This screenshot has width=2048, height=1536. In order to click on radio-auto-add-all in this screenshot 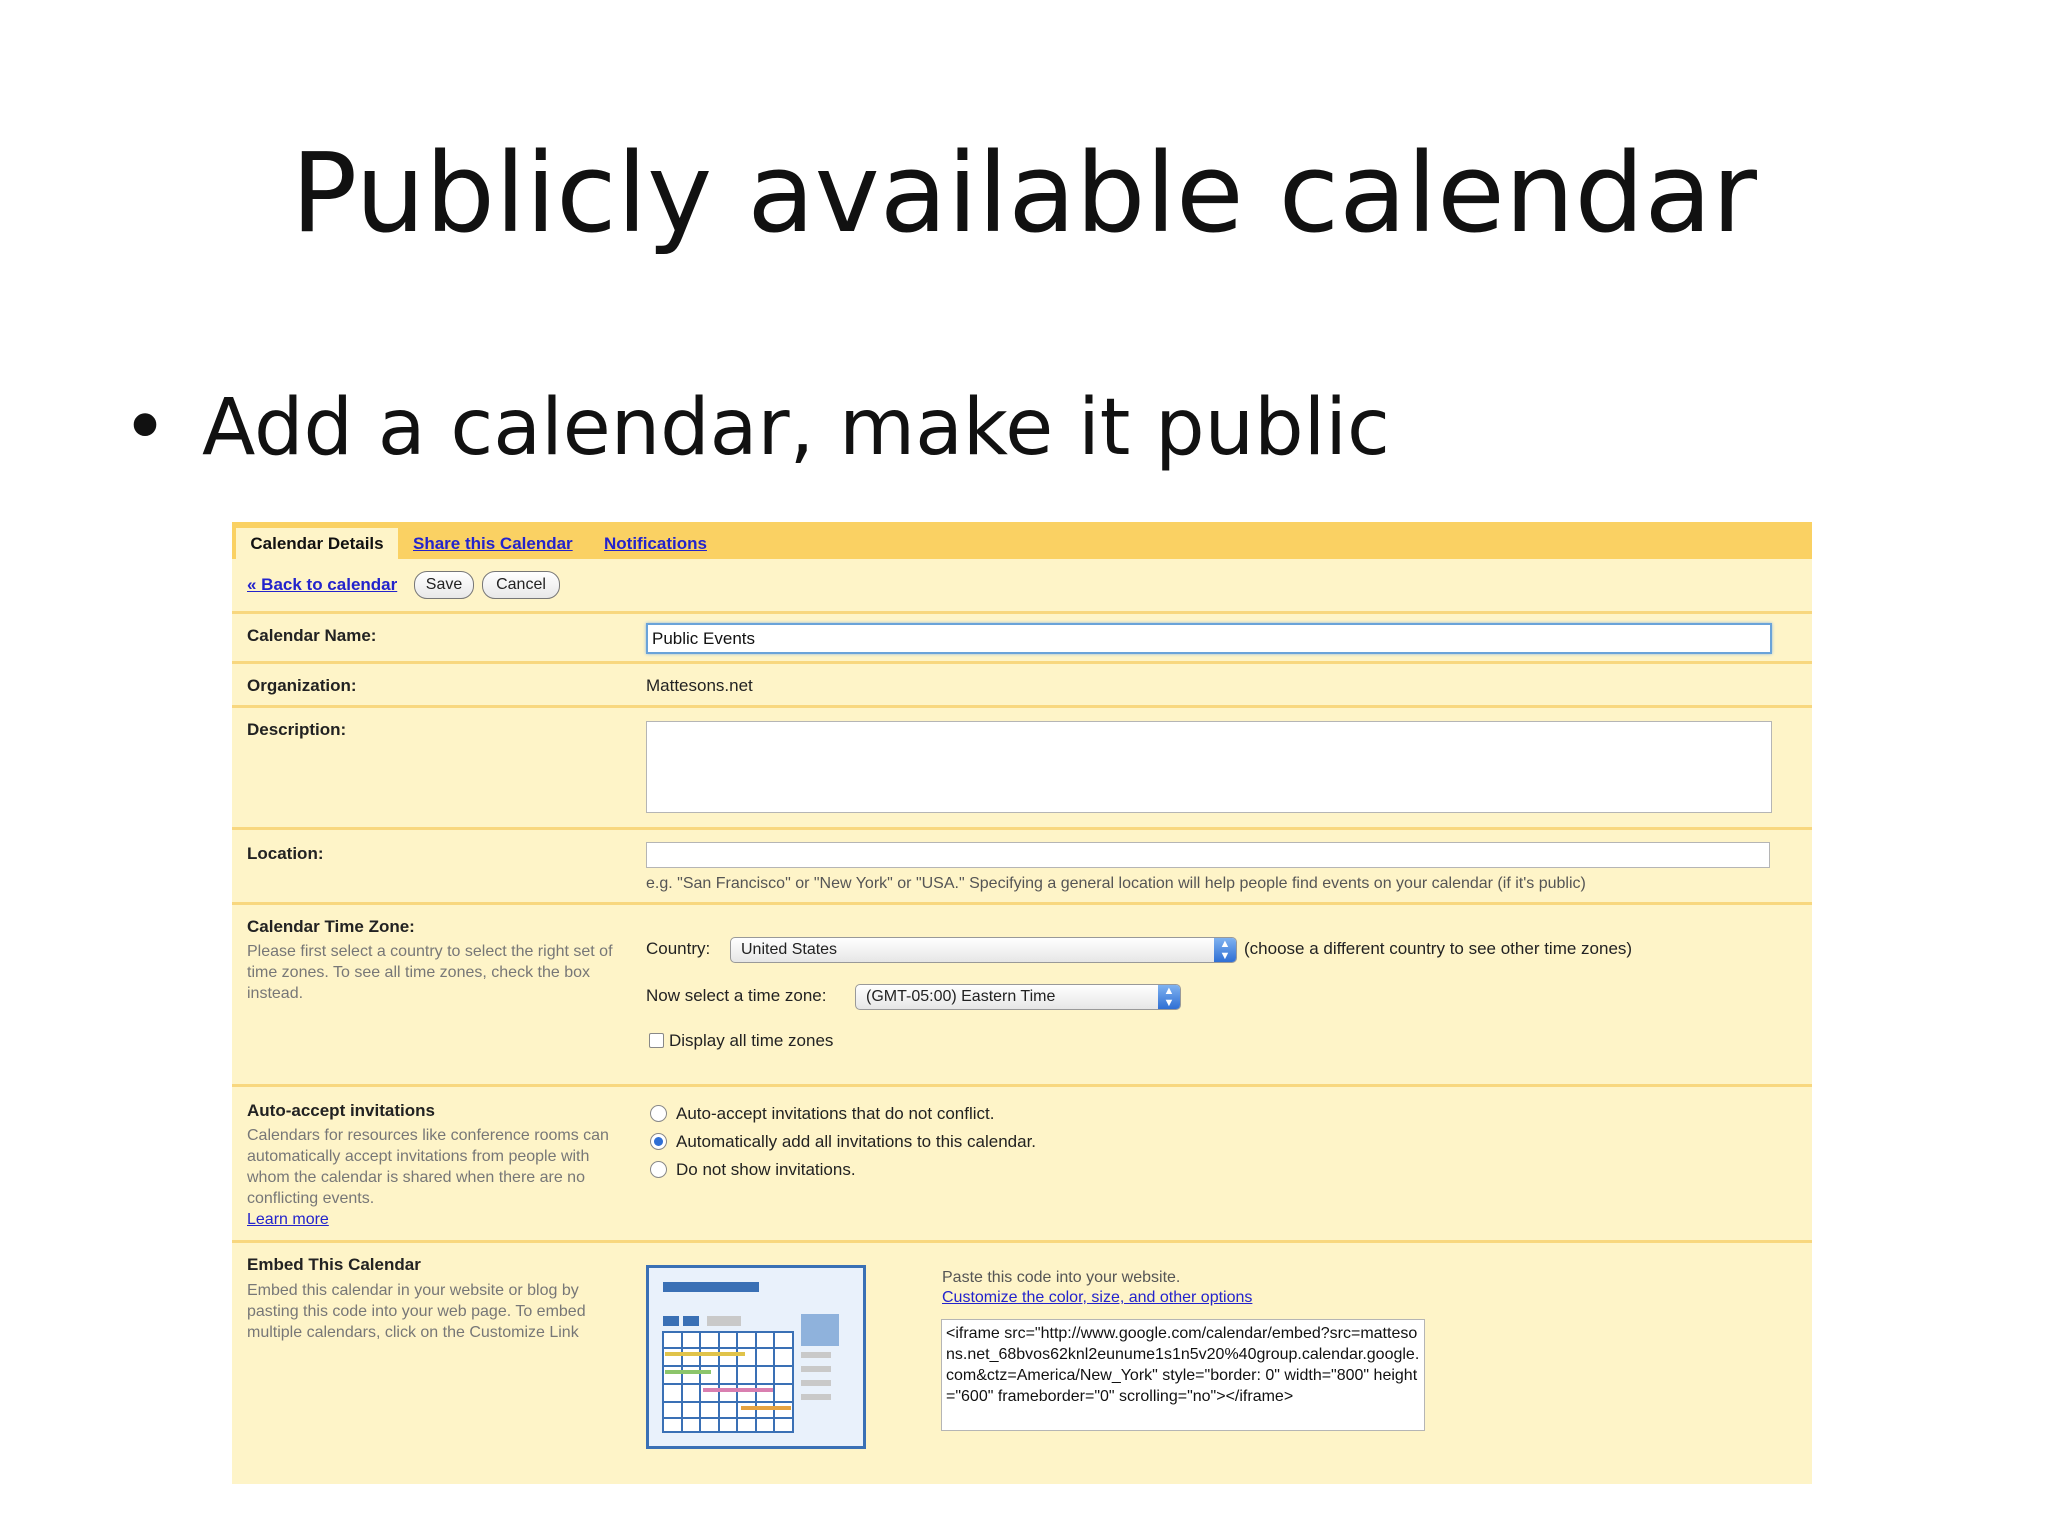, I will do `click(658, 1141)`.